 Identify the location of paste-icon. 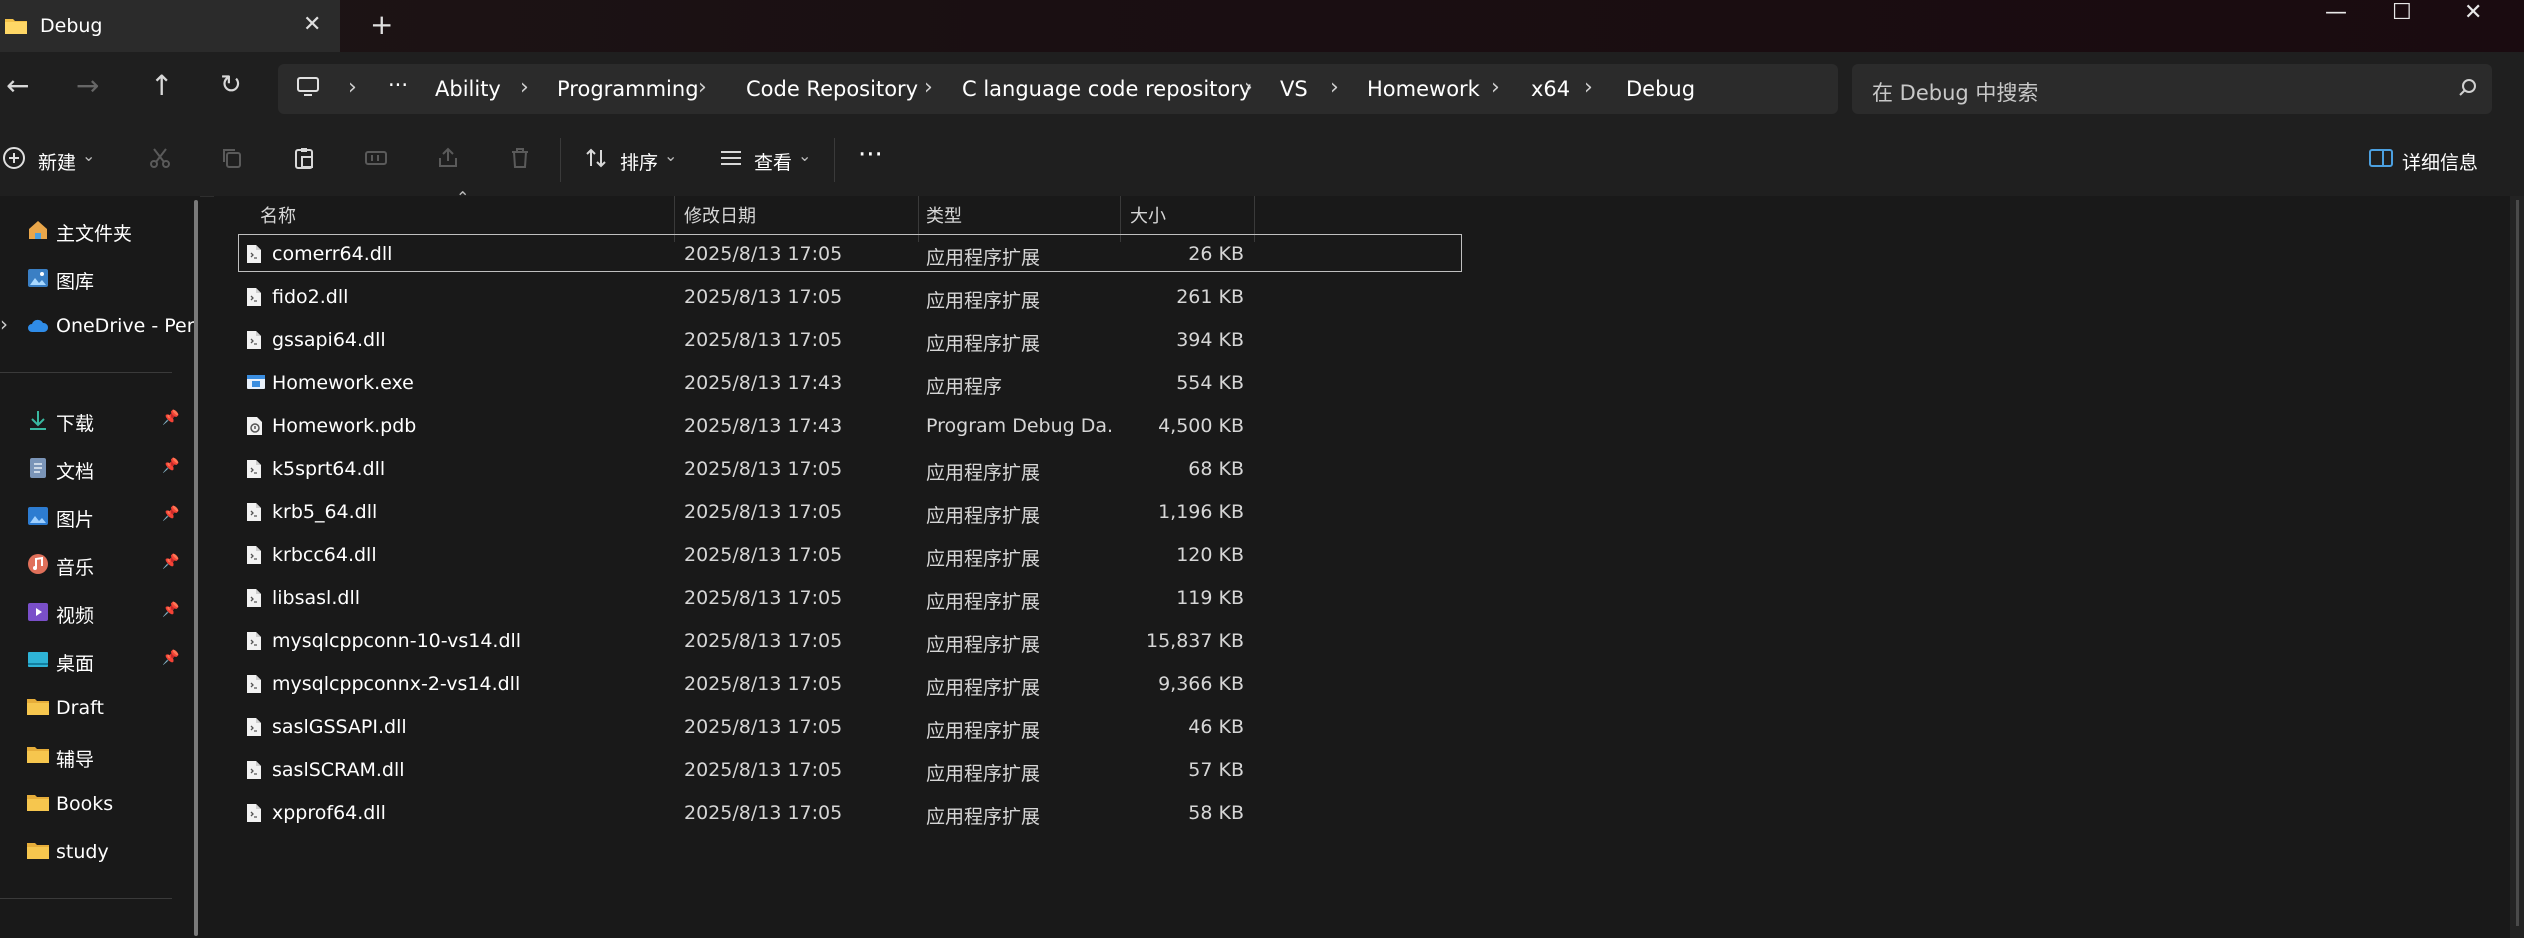
(304, 160).